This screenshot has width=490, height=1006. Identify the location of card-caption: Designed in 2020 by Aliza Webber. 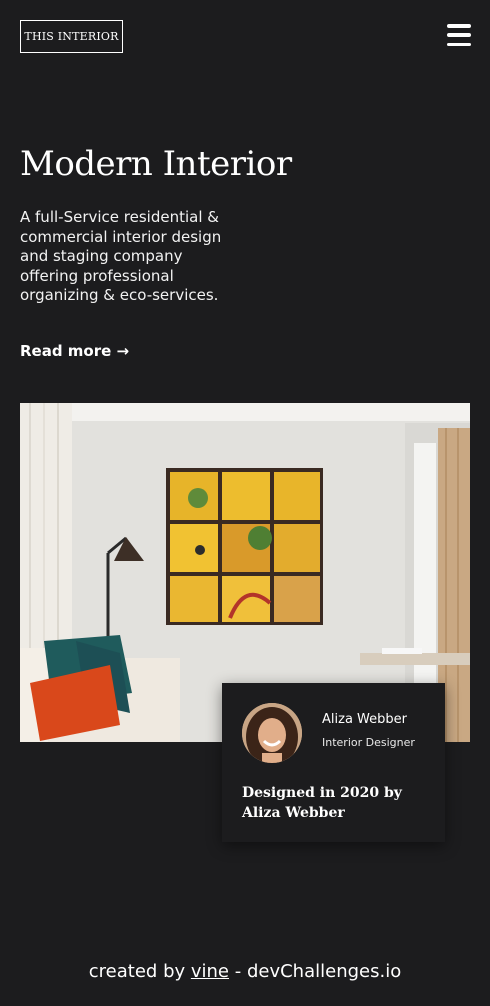
(322, 803).